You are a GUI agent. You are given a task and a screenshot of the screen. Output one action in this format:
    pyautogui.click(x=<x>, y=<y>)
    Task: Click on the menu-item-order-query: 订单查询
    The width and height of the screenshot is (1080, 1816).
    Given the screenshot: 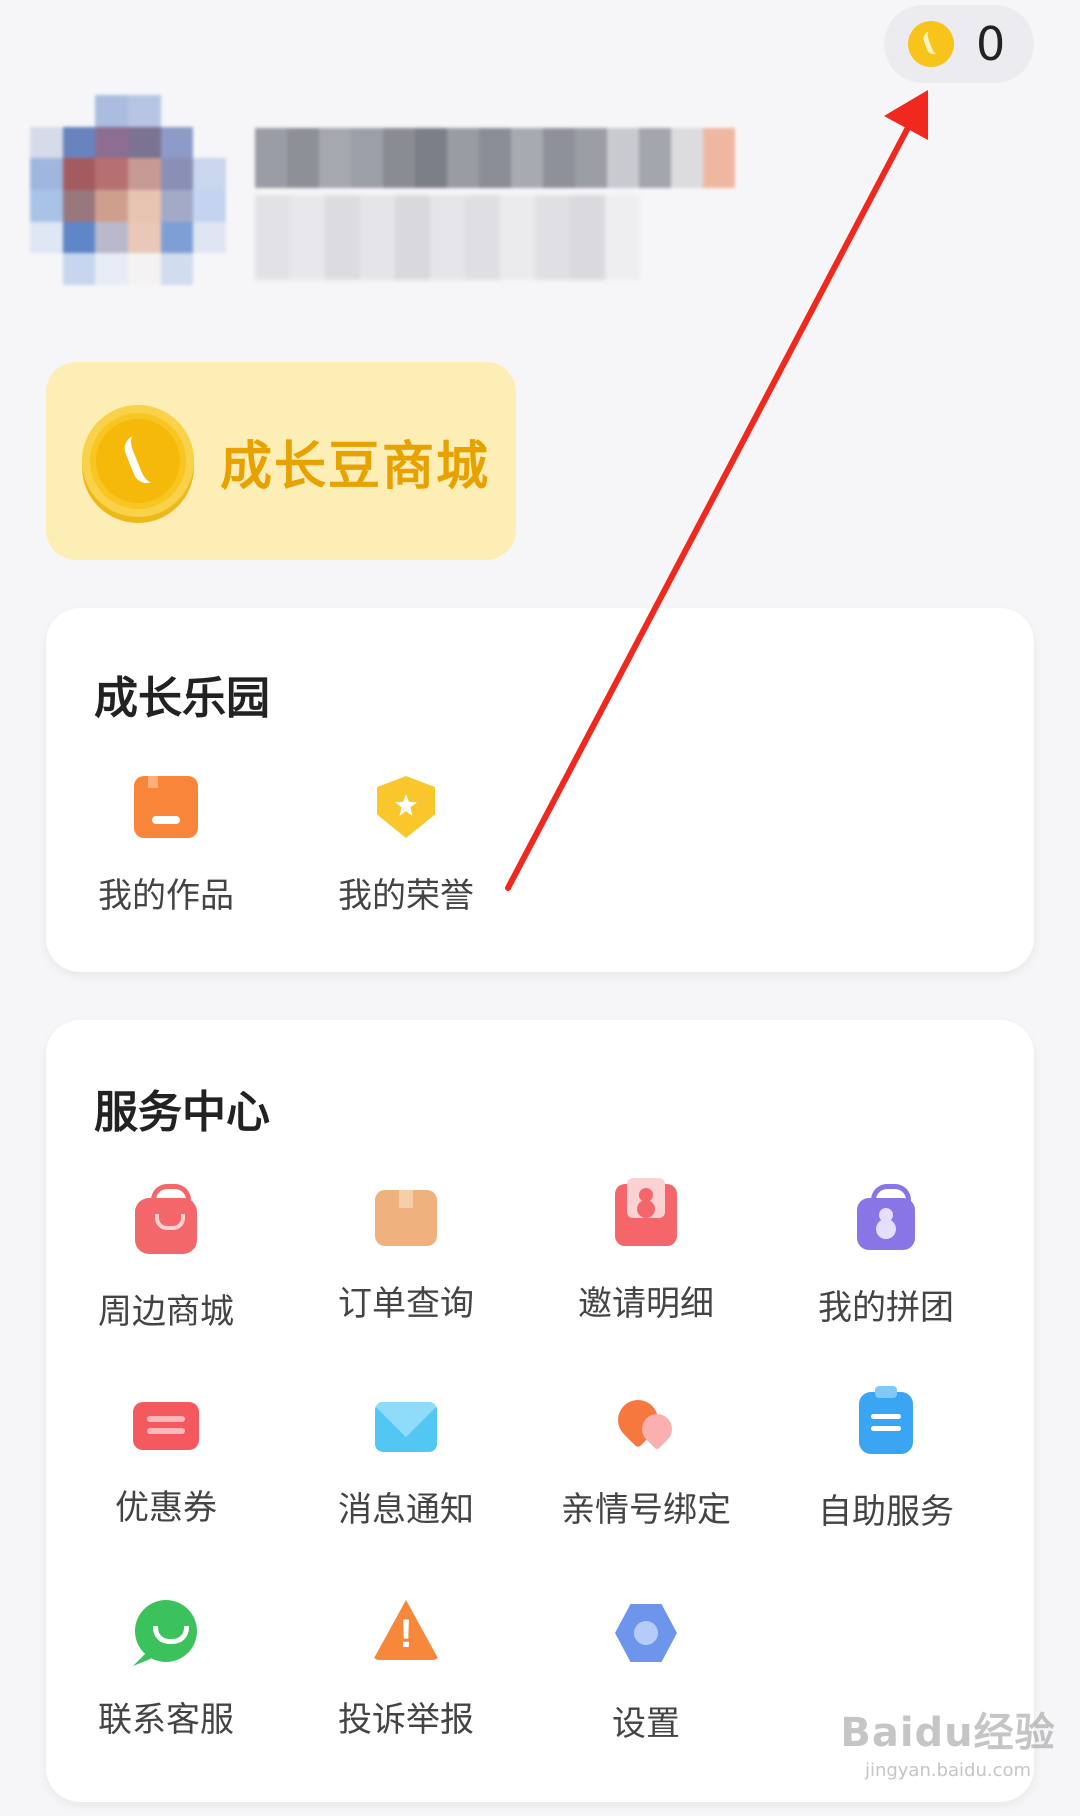 What is the action you would take?
    pyautogui.click(x=406, y=1254)
    